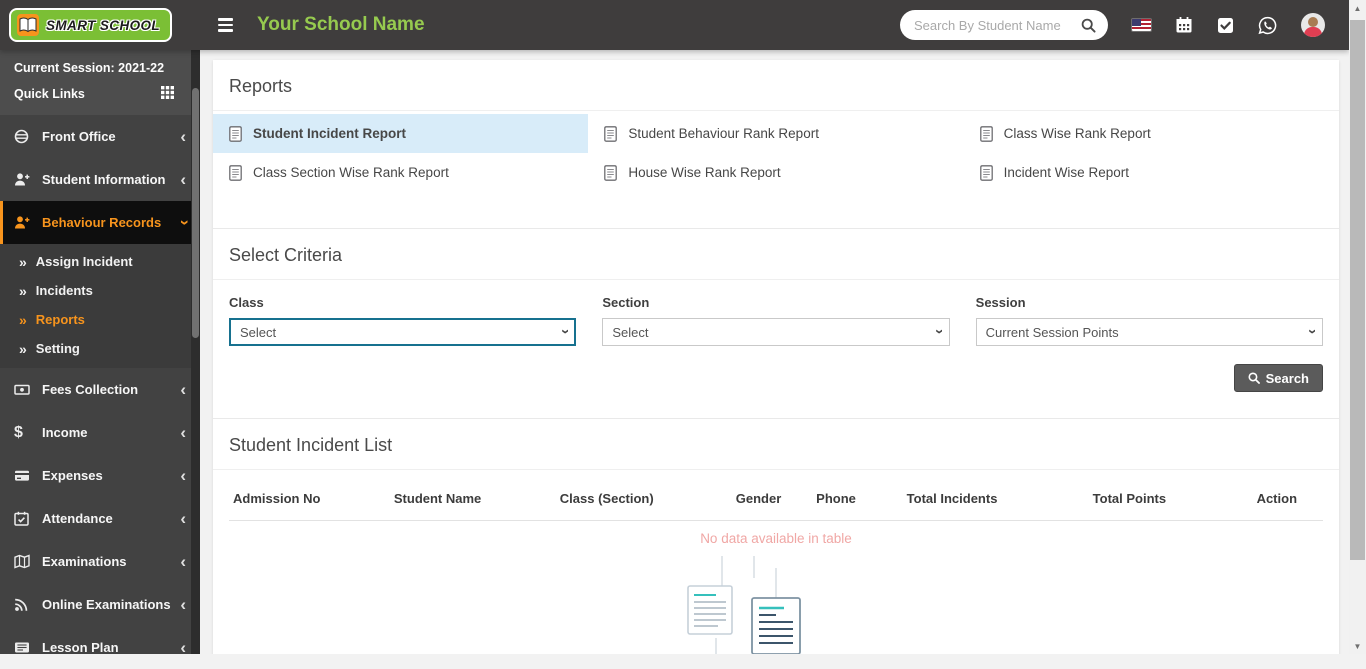 This screenshot has height=669, width=1366. Describe the element at coordinates (472, 498) in the screenshot. I see `column-header-student-name: Student Name` at that location.